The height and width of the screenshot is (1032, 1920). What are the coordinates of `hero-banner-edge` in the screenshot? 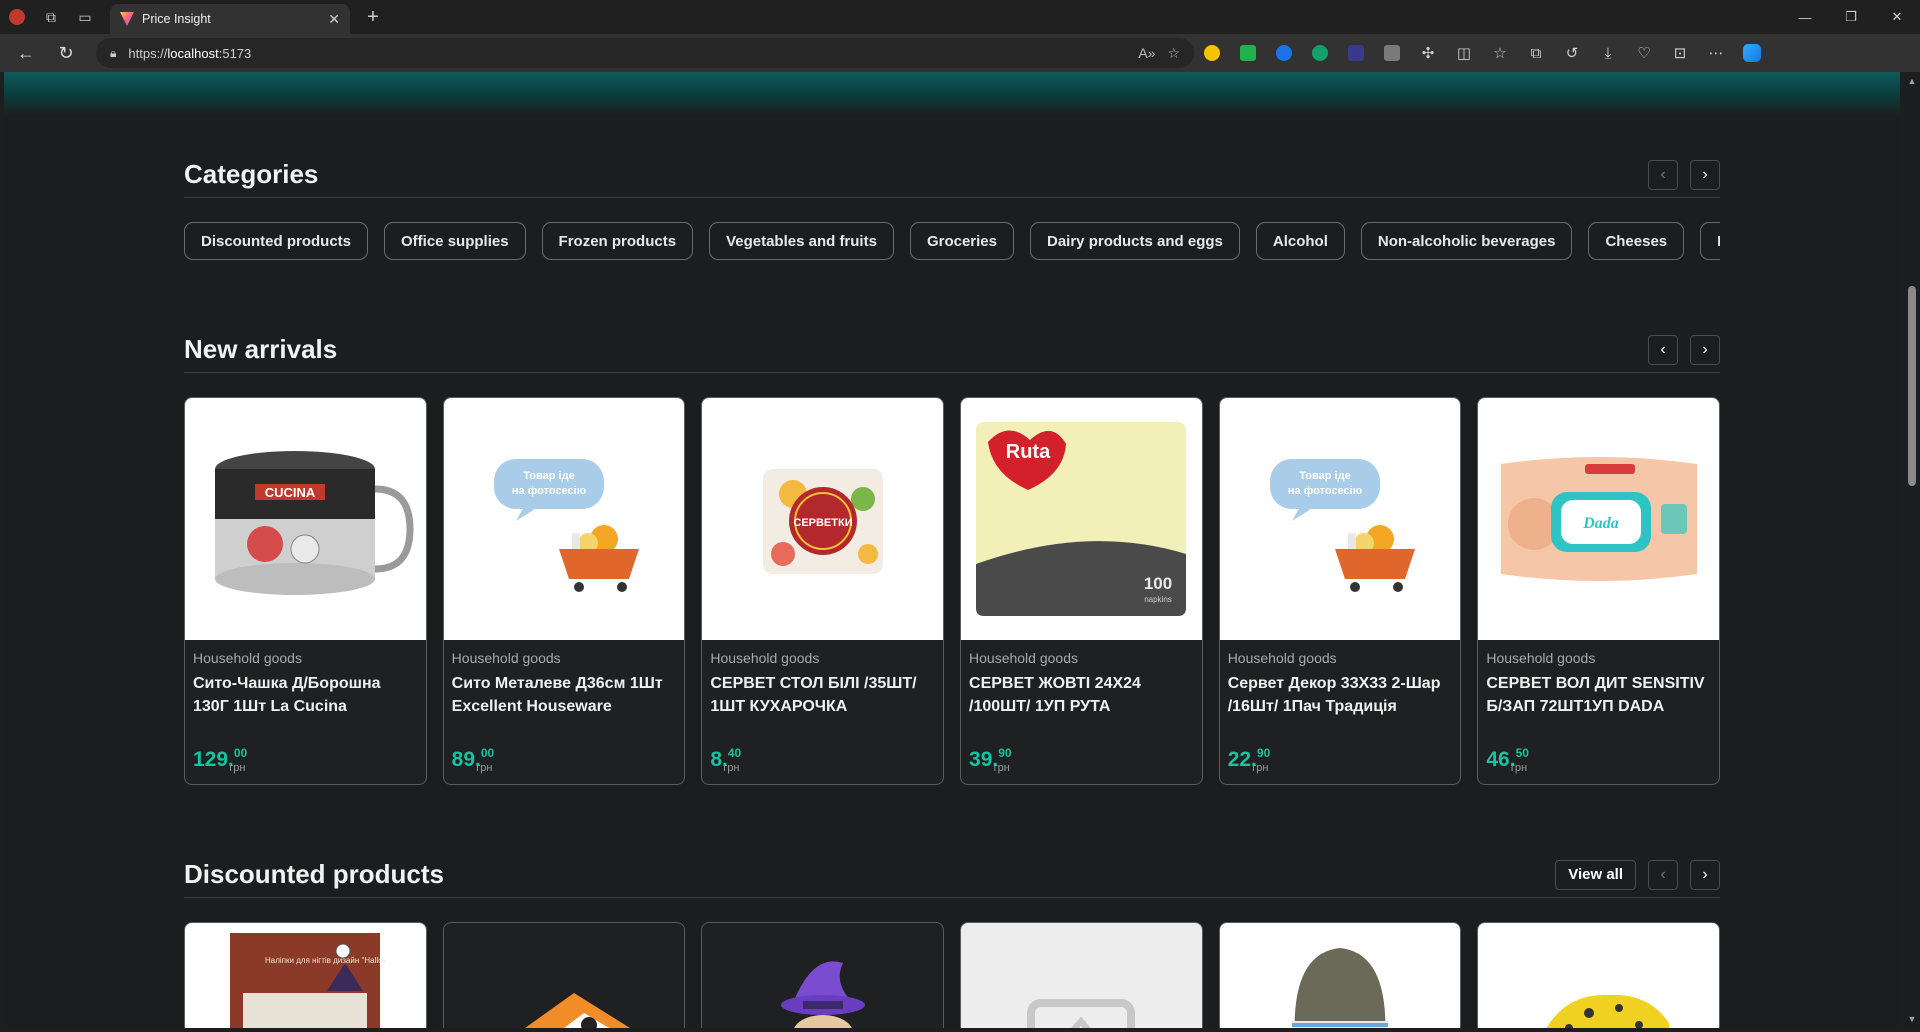 It's located at (952, 94).